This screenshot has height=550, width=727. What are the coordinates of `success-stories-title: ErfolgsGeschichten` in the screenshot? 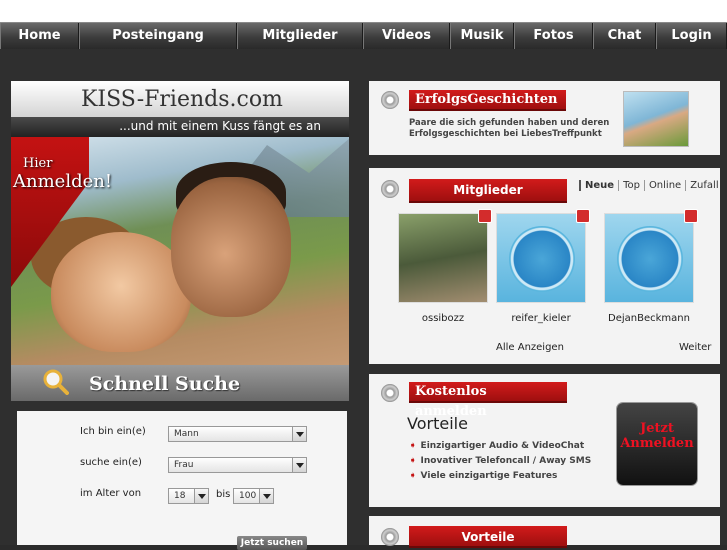 It's located at (487, 100).